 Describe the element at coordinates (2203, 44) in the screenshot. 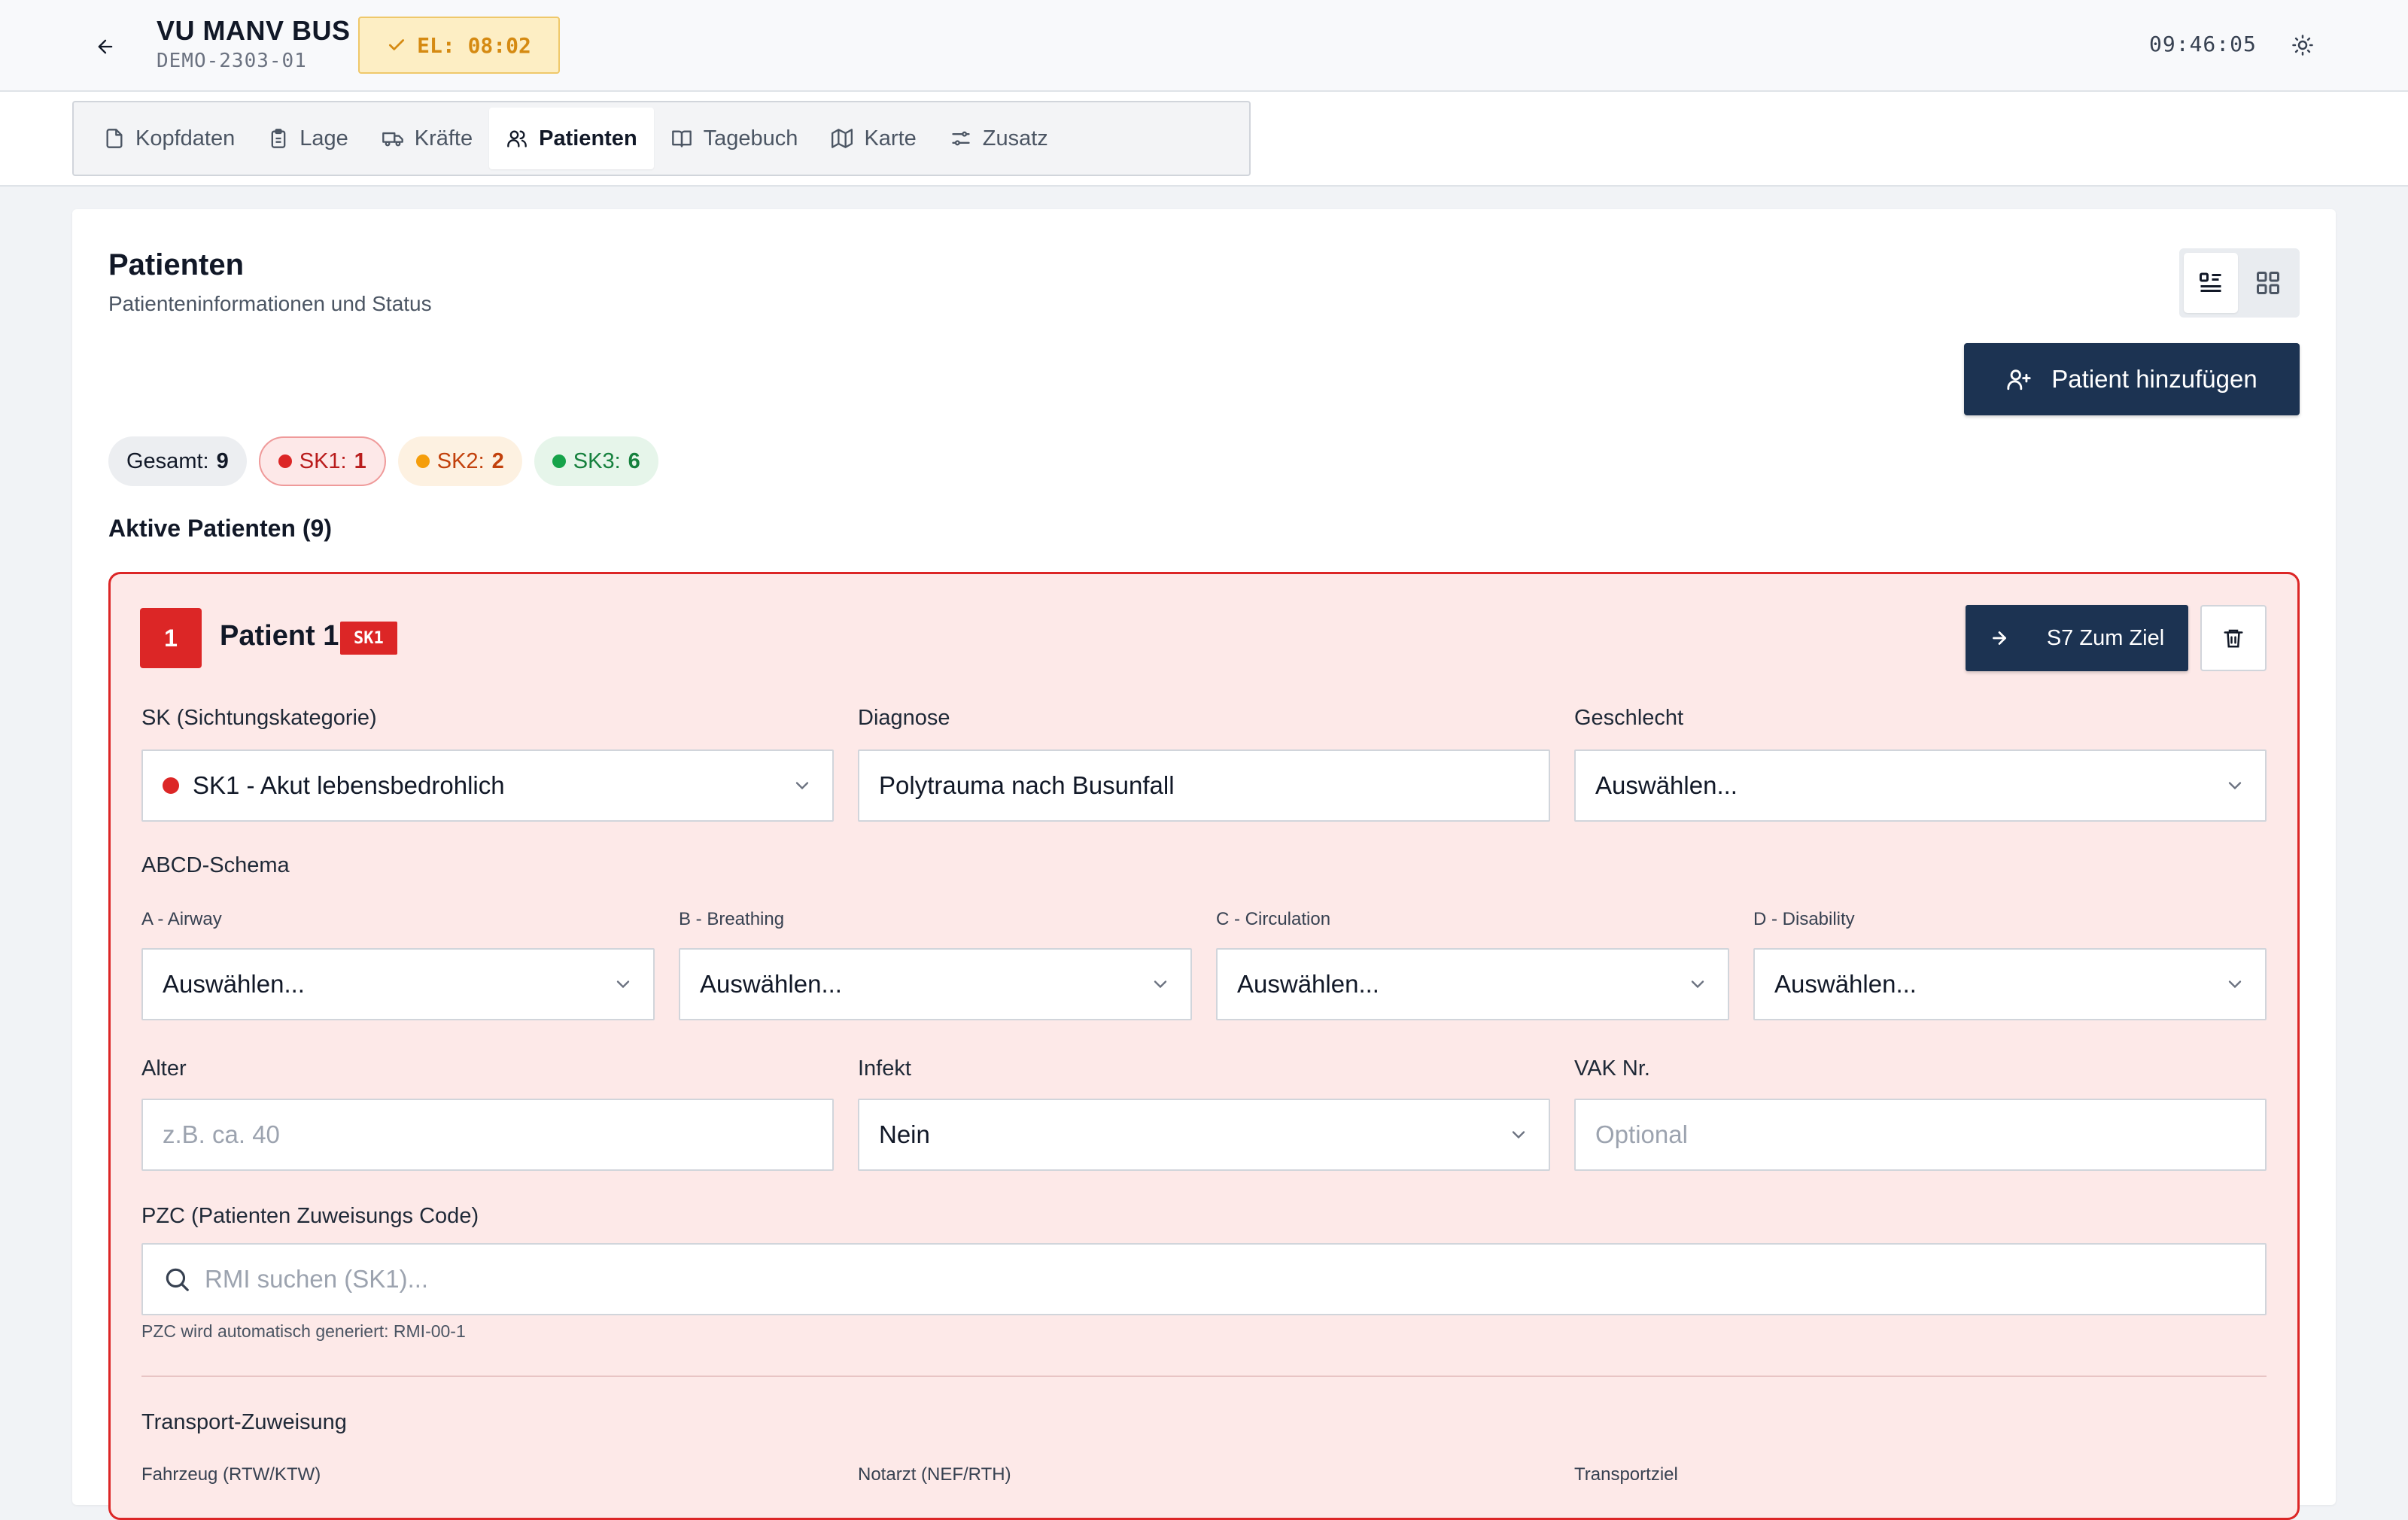

I see `clock: 09:46:05` at that location.